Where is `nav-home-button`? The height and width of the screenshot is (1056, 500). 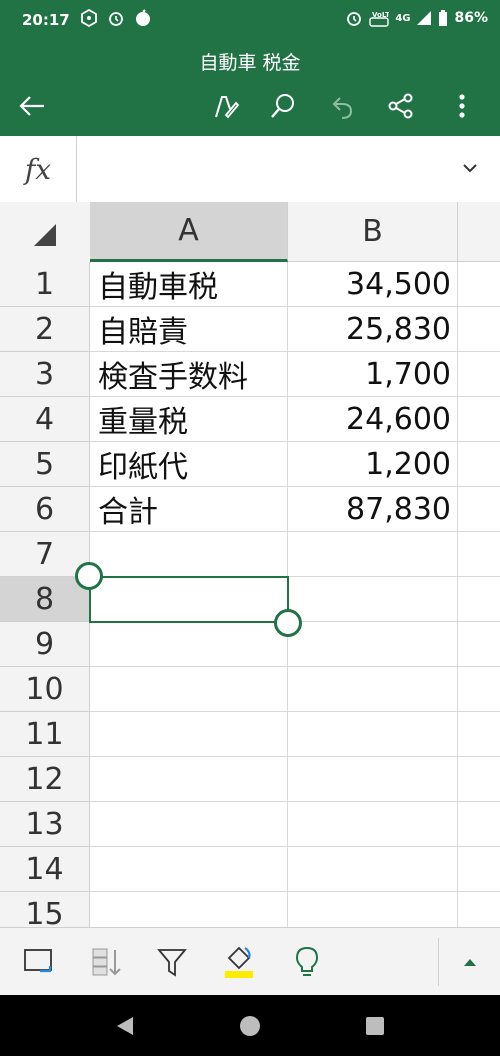
nav-home-button is located at coordinates (250, 1026).